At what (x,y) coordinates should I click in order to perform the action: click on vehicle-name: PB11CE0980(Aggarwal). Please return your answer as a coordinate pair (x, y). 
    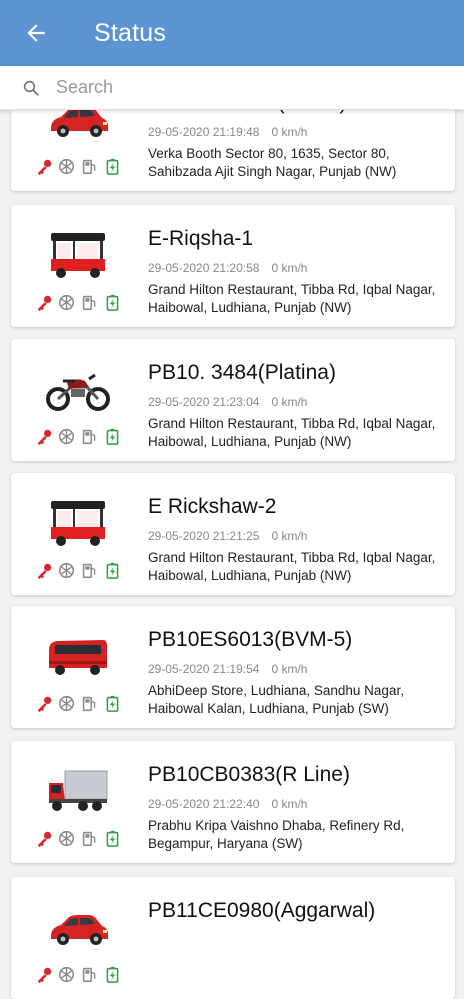
    Looking at the image, I should click on (262, 910).